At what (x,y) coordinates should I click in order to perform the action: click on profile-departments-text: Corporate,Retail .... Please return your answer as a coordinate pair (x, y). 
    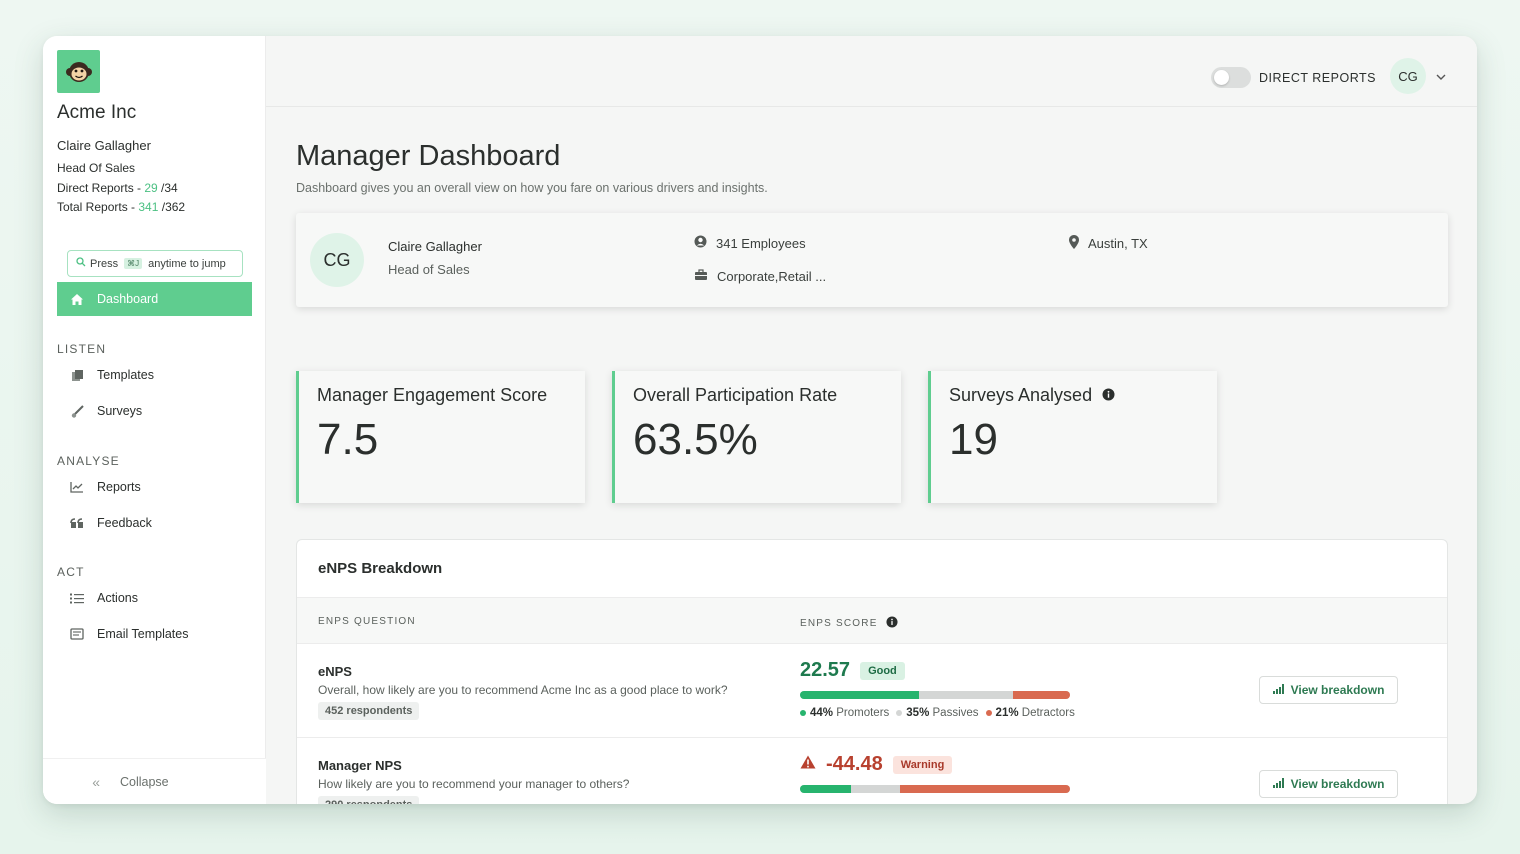
    Looking at the image, I should click on (772, 276).